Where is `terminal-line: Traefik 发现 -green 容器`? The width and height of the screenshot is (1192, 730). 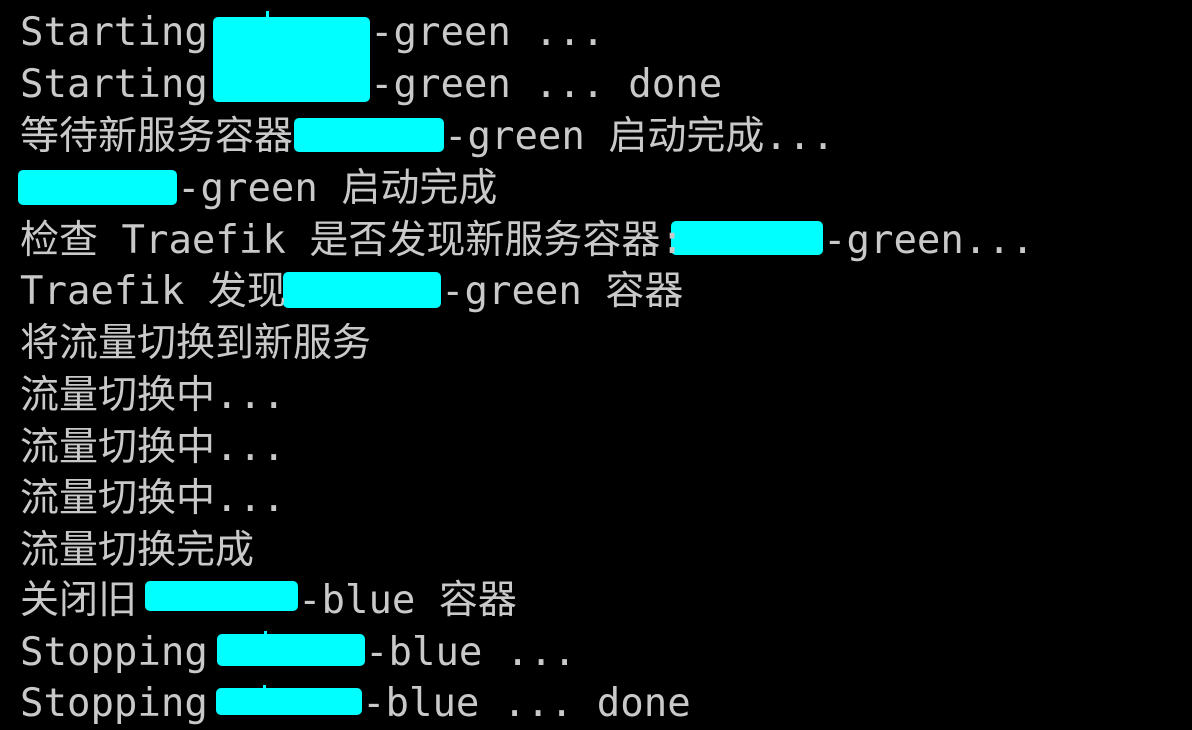
terminal-line: Traefik 发现 -green 容器 is located at coordinates (351, 292).